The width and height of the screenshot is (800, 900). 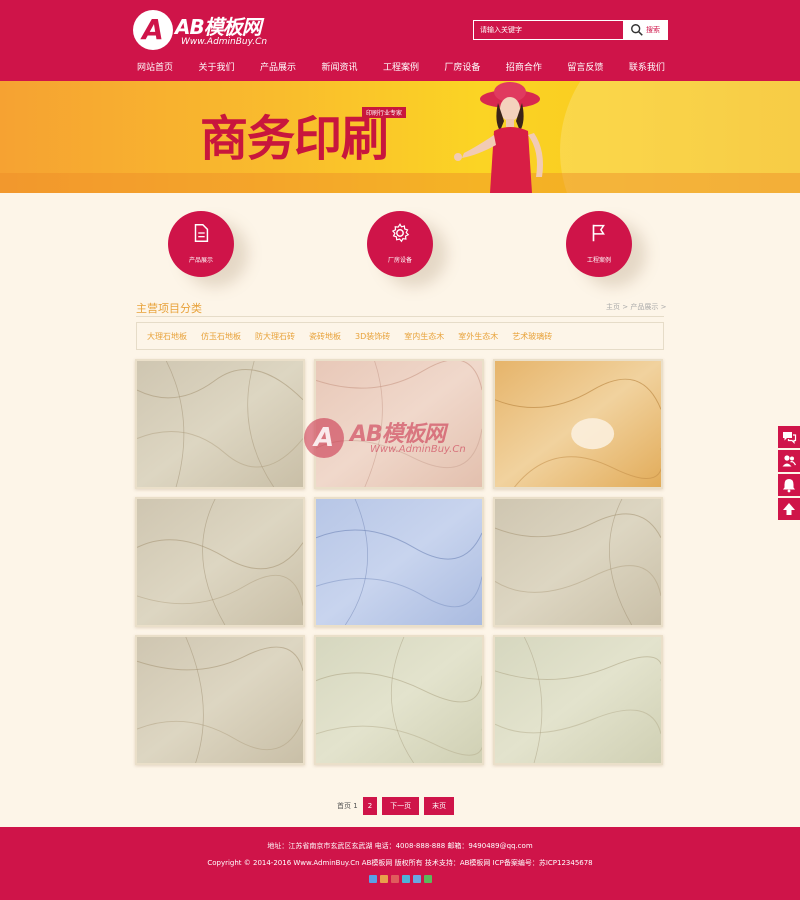 What do you see at coordinates (524, 68) in the screenshot?
I see `nav-item-cooperation: 招商合作` at bounding box center [524, 68].